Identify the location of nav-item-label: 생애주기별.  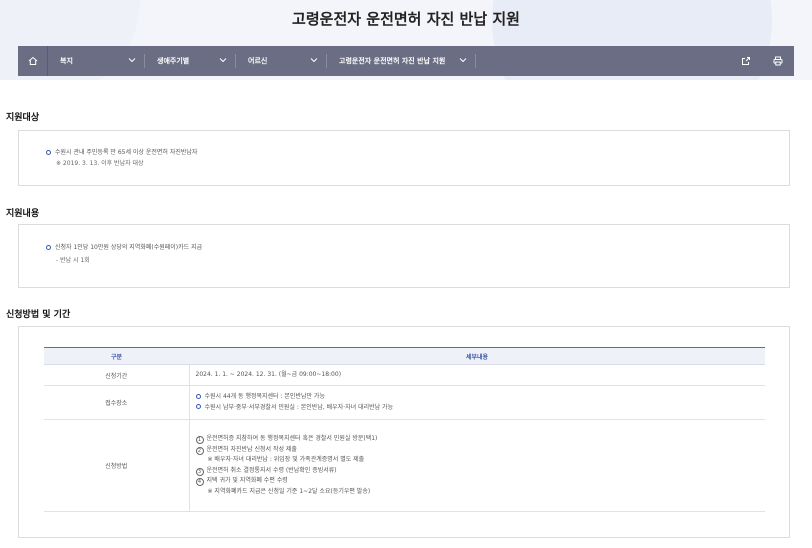
(173, 61).